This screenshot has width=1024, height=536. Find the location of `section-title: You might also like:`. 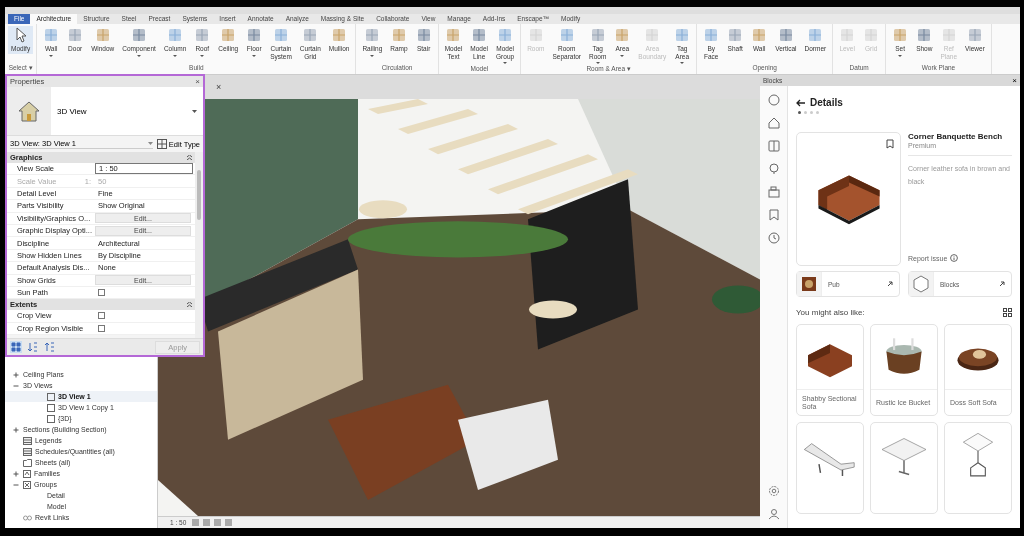

section-title: You might also like: is located at coordinates (830, 312).